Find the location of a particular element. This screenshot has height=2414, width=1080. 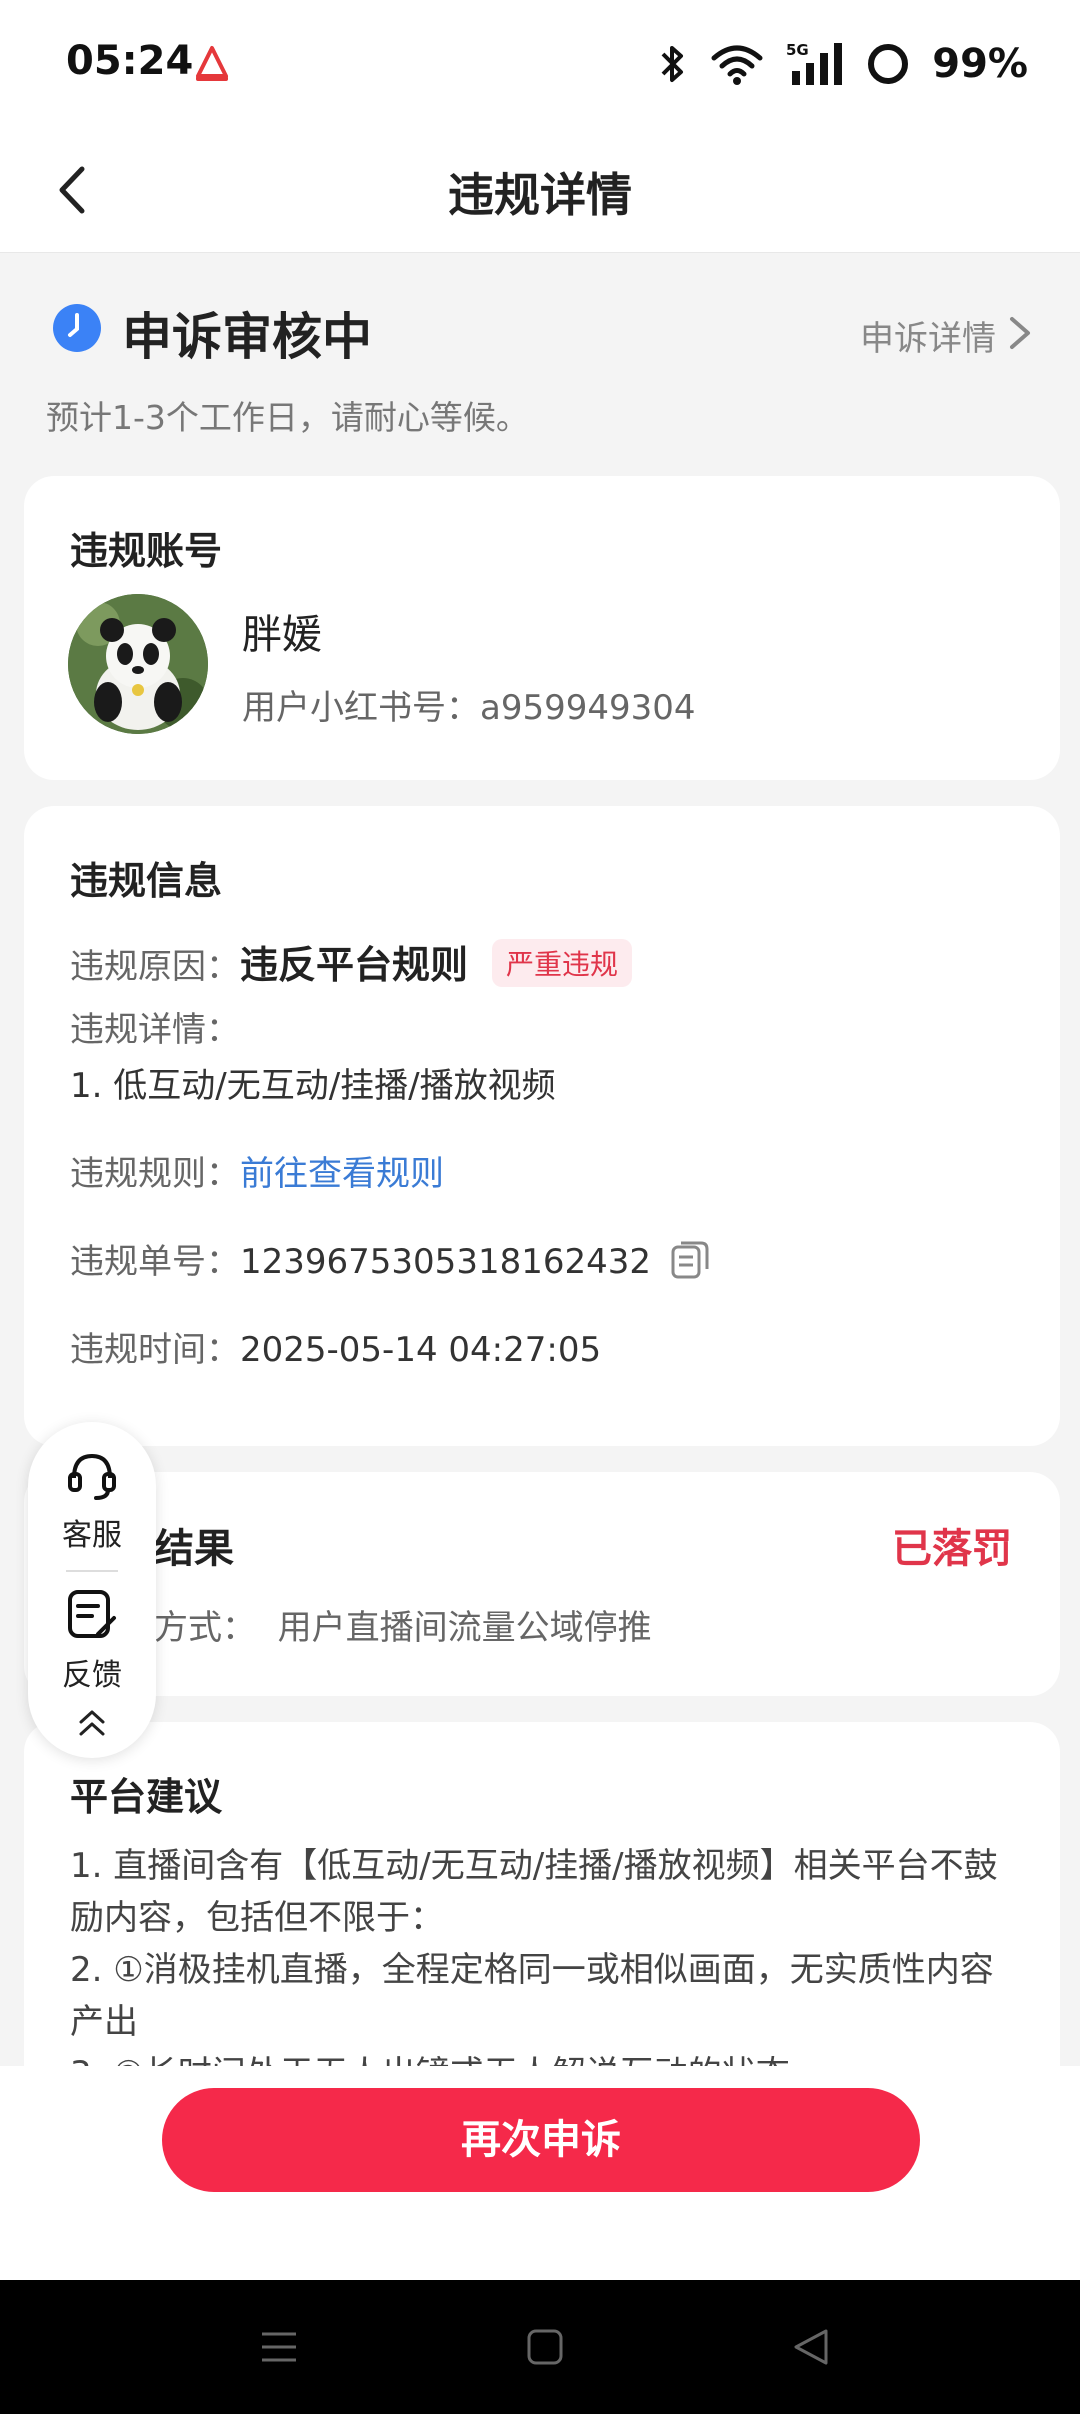

customer-service-label: 客服 is located at coordinates (92, 1532).